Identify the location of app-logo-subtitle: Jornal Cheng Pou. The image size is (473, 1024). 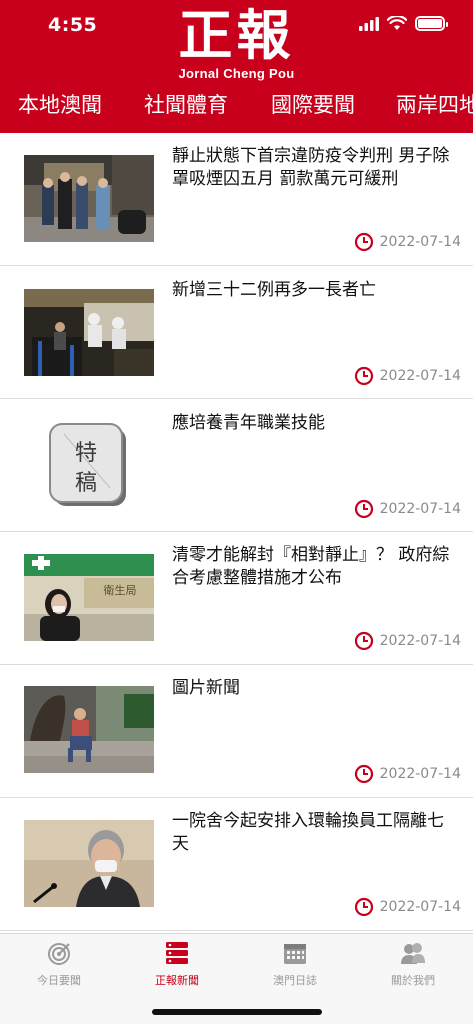
(236, 73).